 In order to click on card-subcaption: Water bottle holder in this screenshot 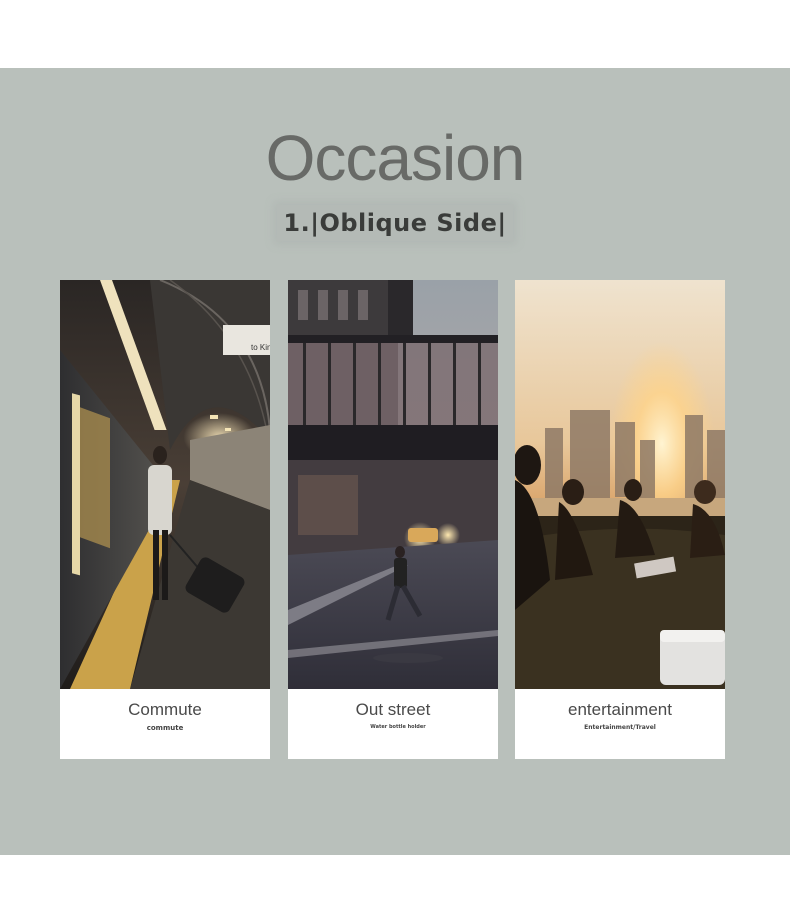, I will do `click(398, 727)`.